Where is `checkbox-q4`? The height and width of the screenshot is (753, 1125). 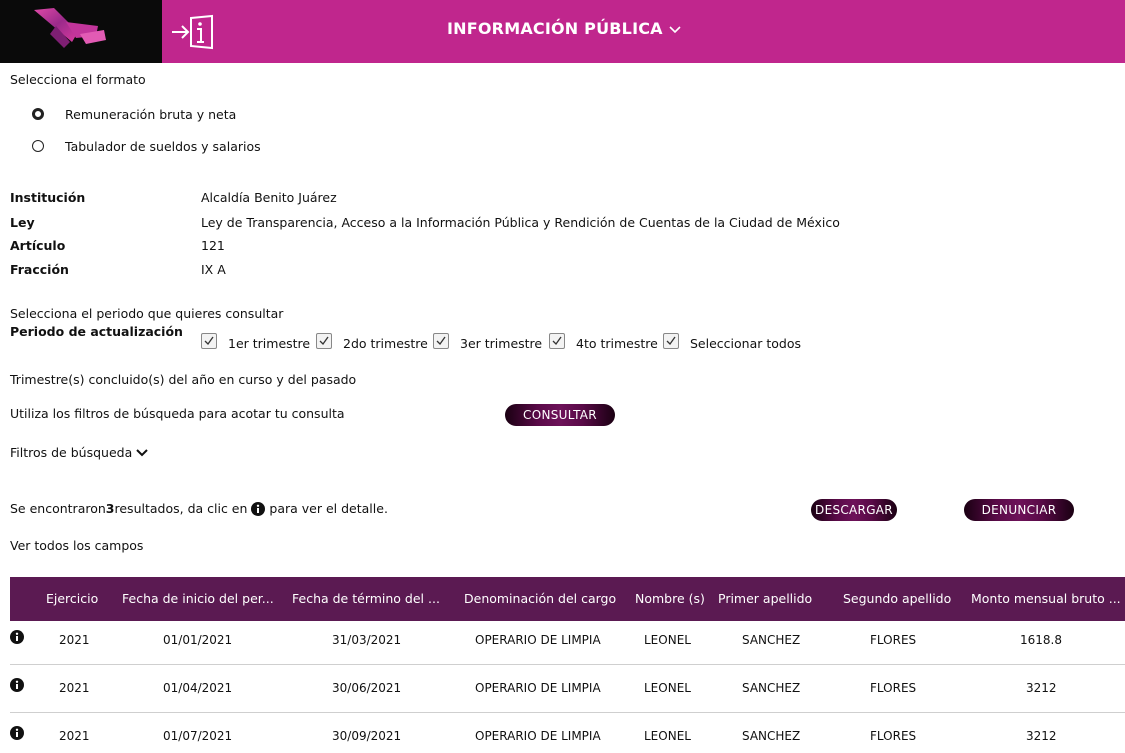 checkbox-q4 is located at coordinates (557, 341).